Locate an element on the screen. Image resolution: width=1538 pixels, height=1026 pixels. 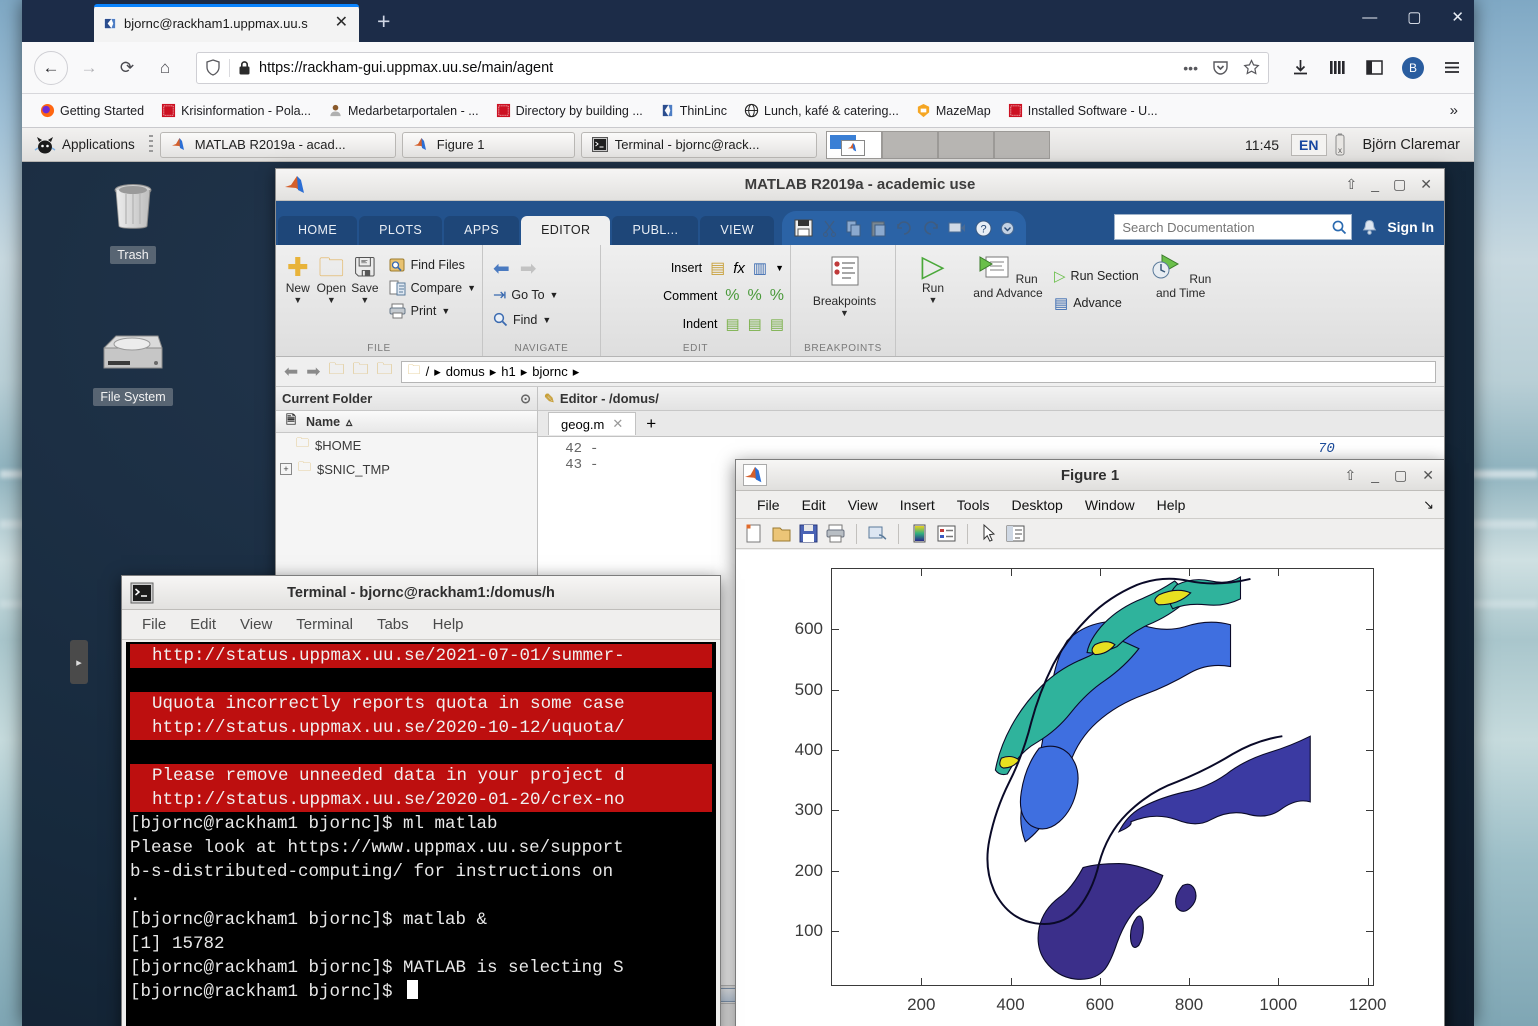
edge-panel-handle: ▸ is located at coordinates (79, 662).